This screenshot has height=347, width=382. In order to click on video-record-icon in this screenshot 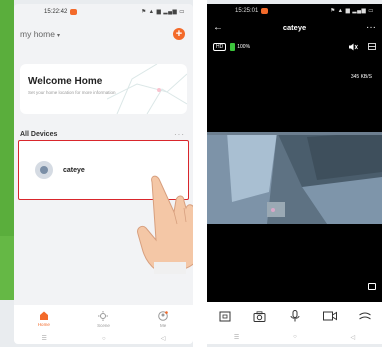, I will do `click(330, 316)`.